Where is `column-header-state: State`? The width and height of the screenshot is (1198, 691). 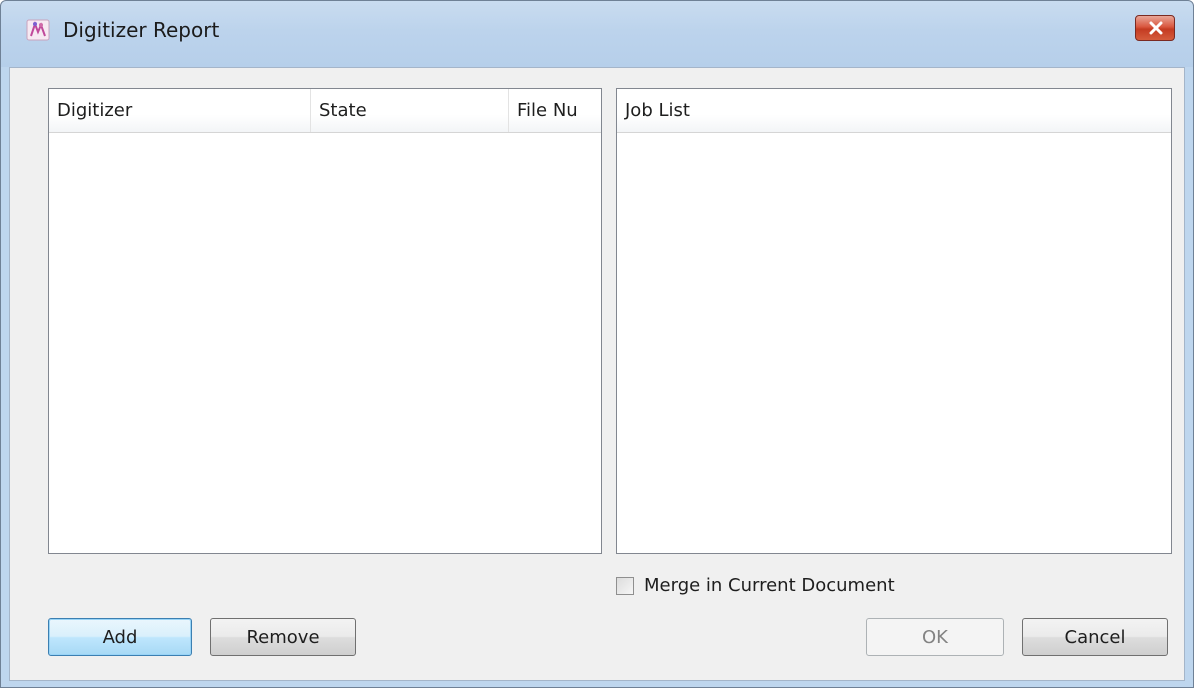 column-header-state: State is located at coordinates (410, 110).